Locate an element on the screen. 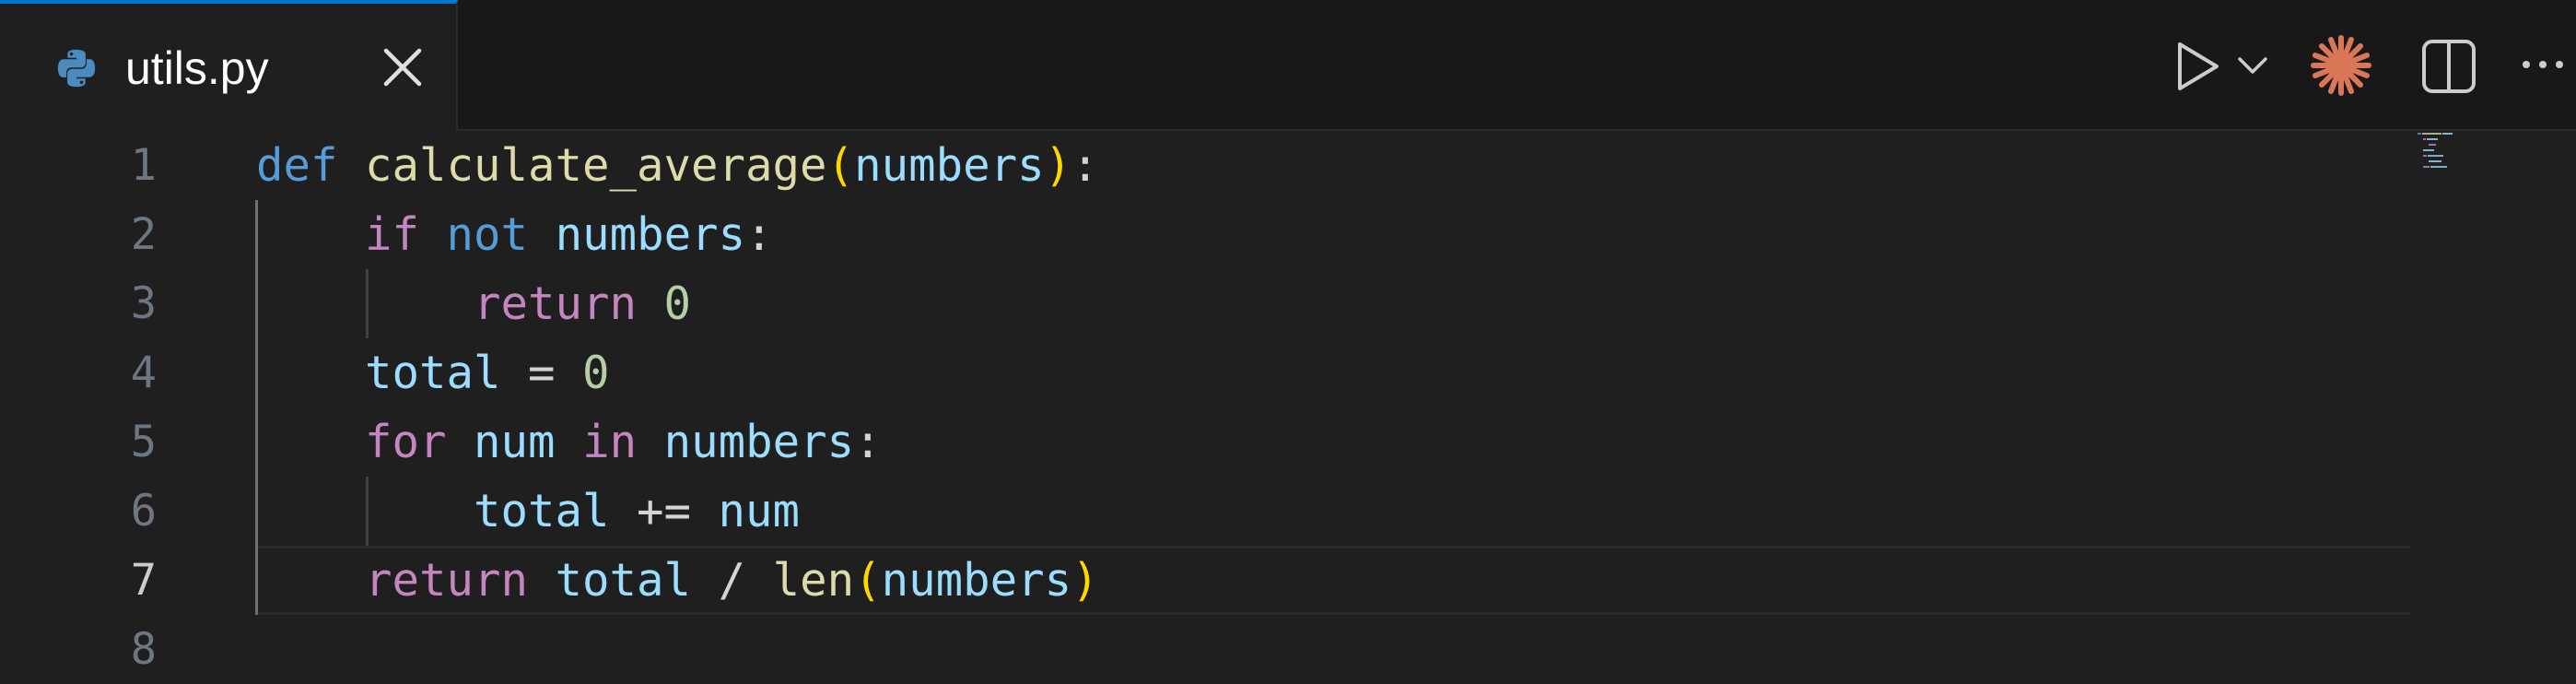 The width and height of the screenshot is (2576, 684). line-code: if not numbers: is located at coordinates (514, 234).